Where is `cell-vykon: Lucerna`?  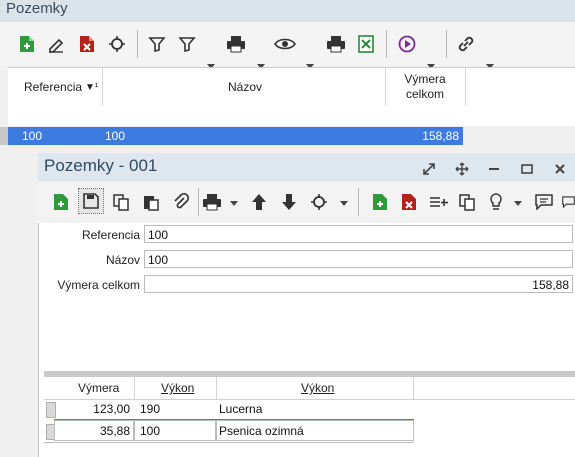 cell-vykon: Lucerna is located at coordinates (241, 409).